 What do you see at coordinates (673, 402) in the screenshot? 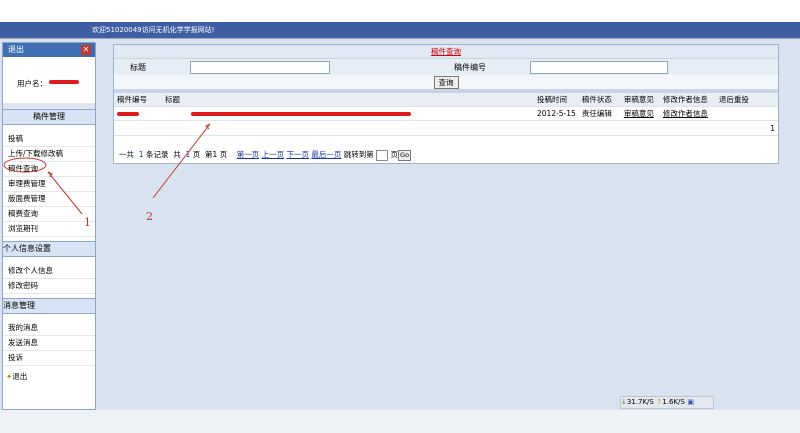
I see `upload-speed: 1.6K/S` at bounding box center [673, 402].